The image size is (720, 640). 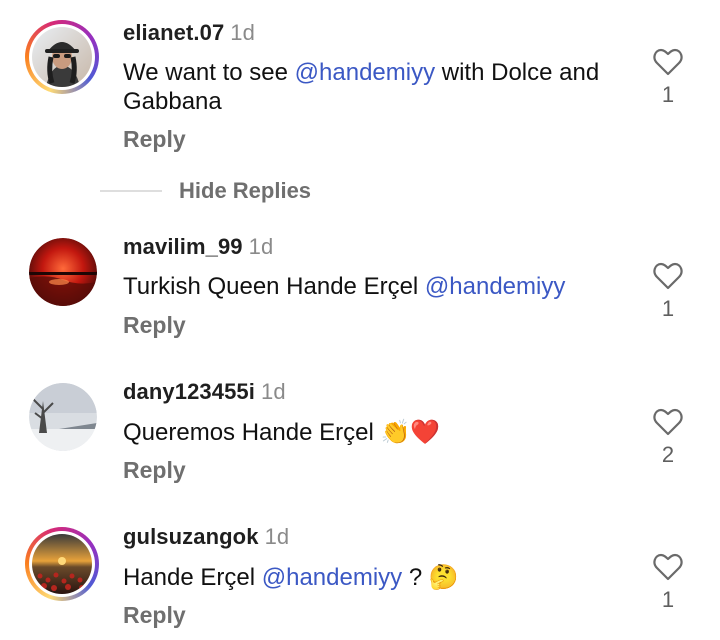 I want to click on username: gulsuzangok 1d, so click(x=206, y=537).